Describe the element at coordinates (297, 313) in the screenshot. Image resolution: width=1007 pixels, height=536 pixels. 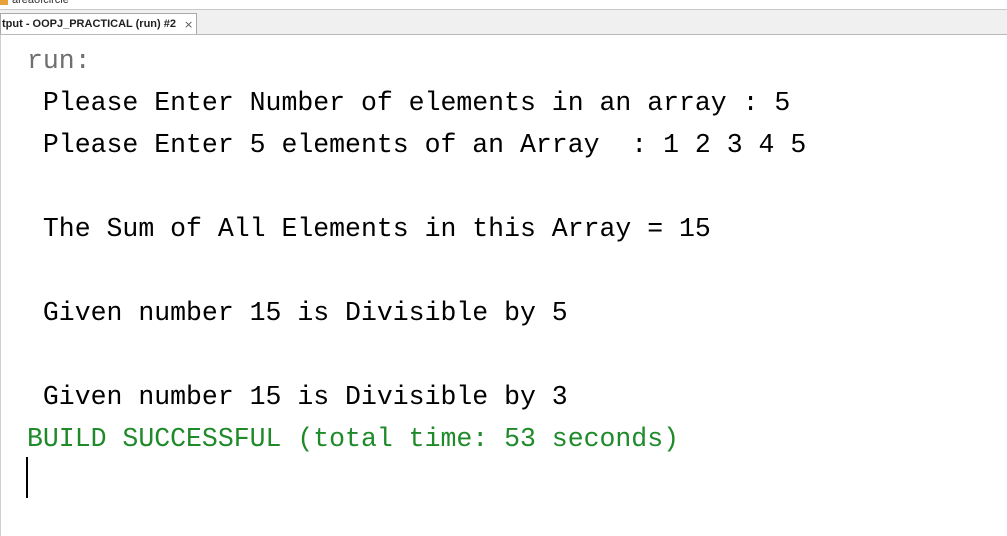
I see `output-line-divisible-5: Given number 15 is Divisible by 5` at that location.